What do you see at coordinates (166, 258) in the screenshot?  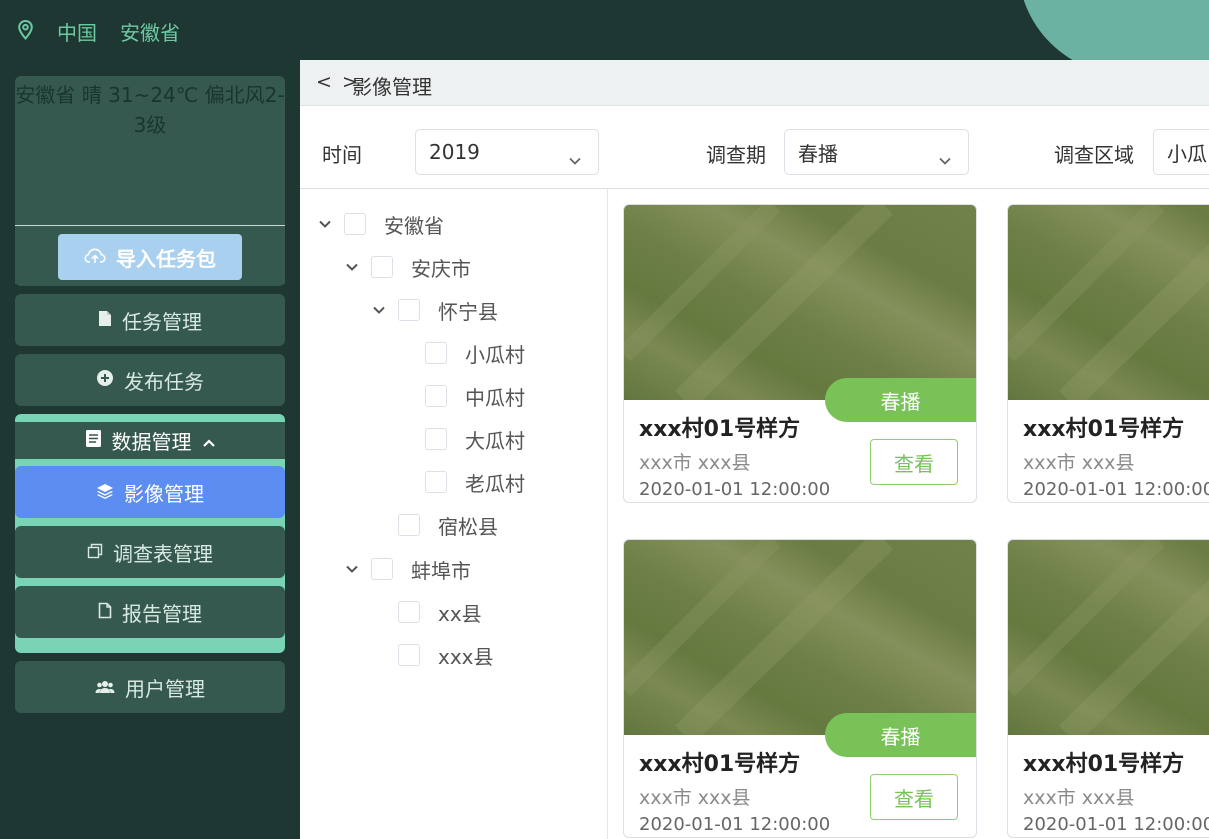 I see `import-task-package-label: 导入任务包` at bounding box center [166, 258].